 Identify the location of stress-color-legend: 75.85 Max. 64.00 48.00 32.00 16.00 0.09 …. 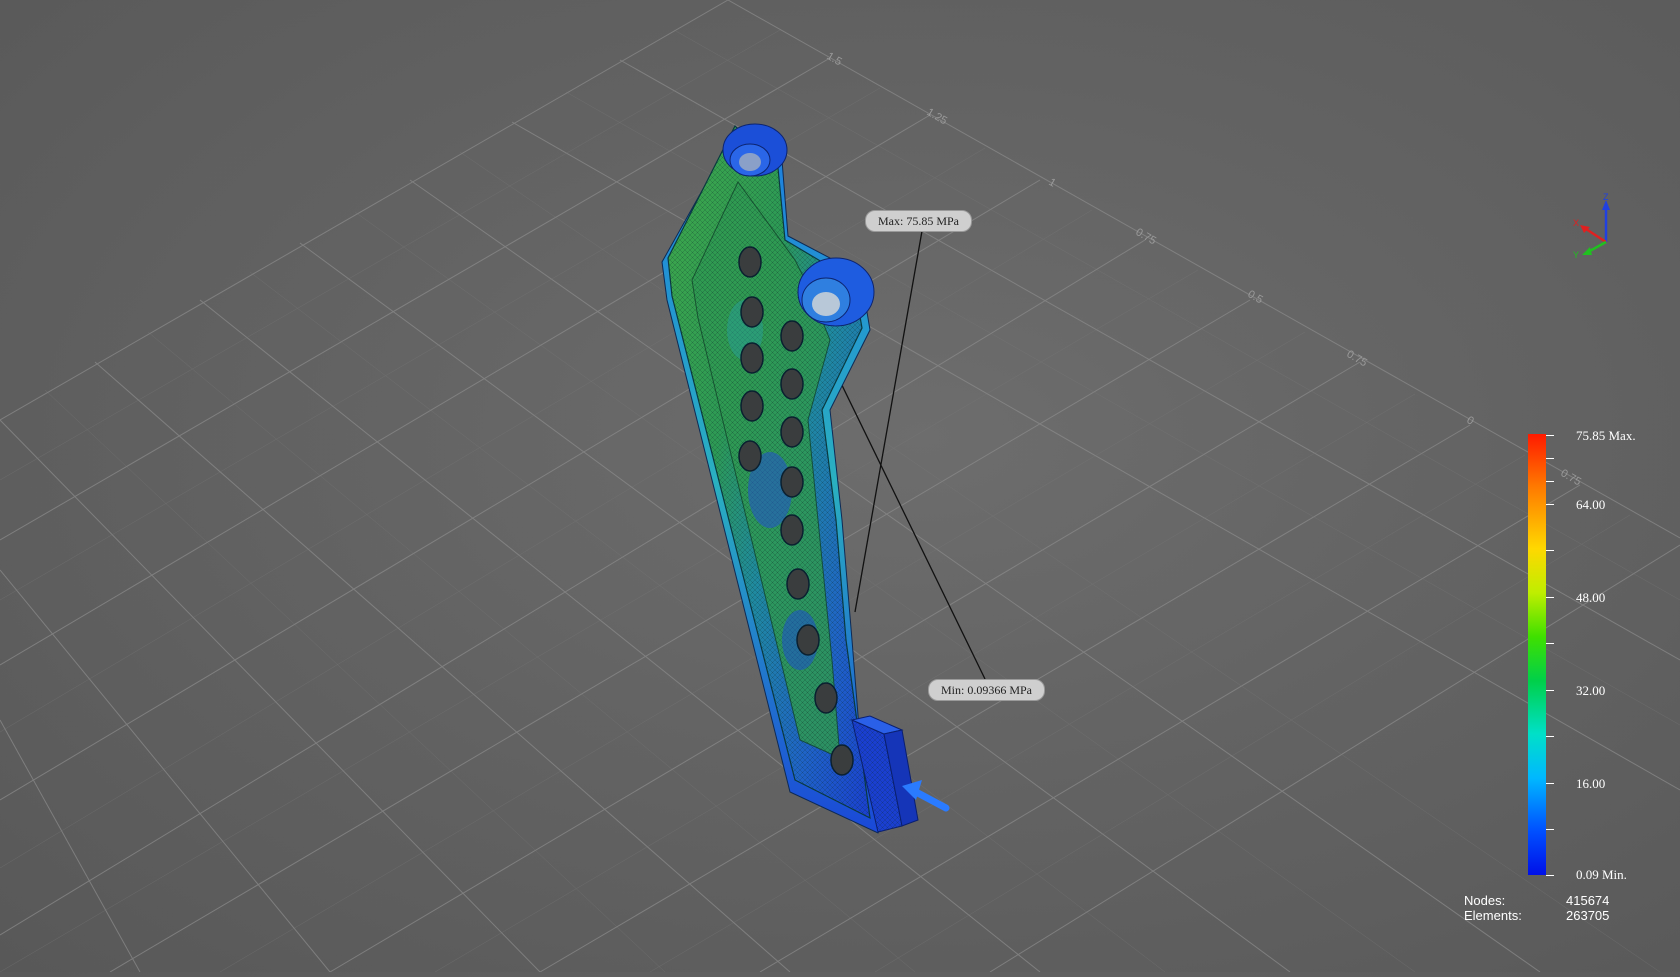
(1595, 655).